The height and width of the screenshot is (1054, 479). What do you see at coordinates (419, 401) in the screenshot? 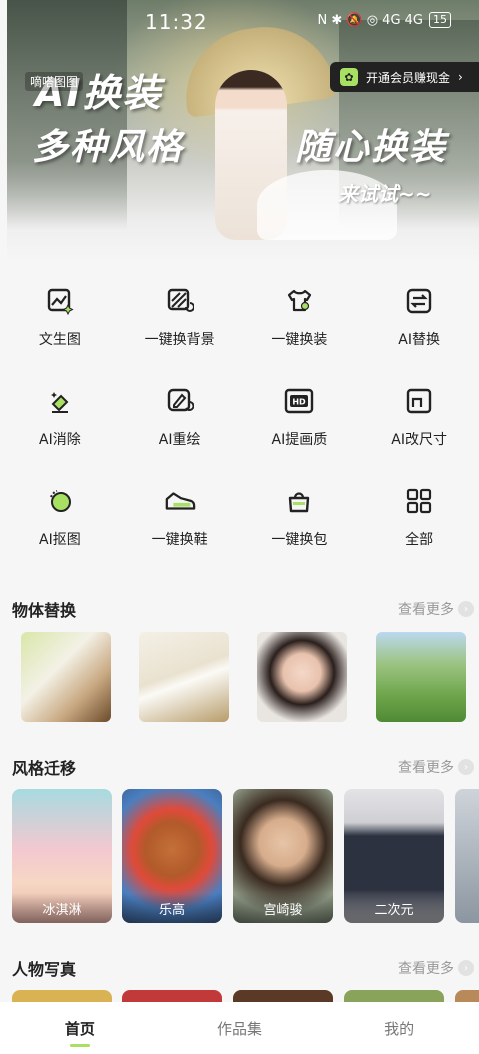
I see `resize-icon` at bounding box center [419, 401].